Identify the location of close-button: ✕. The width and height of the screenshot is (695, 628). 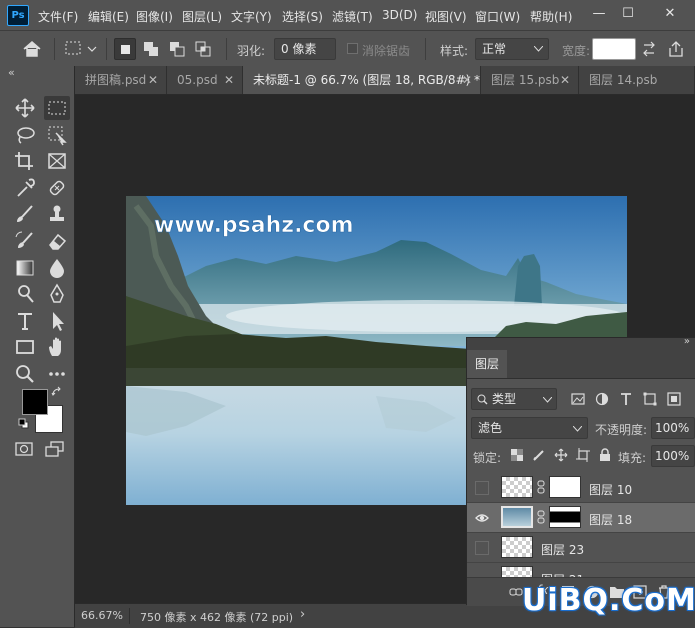
(670, 14).